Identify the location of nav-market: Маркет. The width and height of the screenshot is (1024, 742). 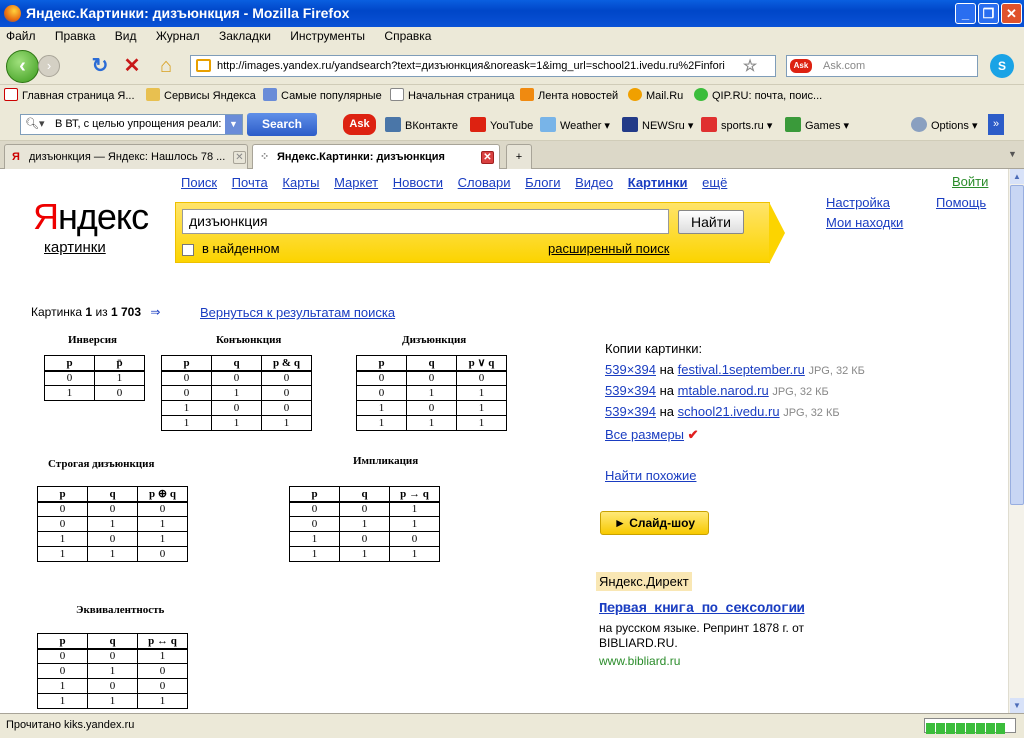
(356, 182).